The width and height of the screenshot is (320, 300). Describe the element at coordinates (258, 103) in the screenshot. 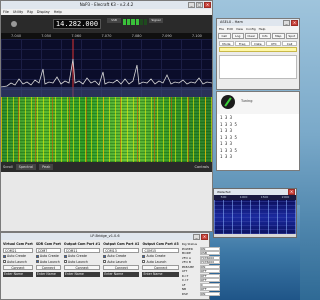

I see `decoder-header: Tuning` at that location.